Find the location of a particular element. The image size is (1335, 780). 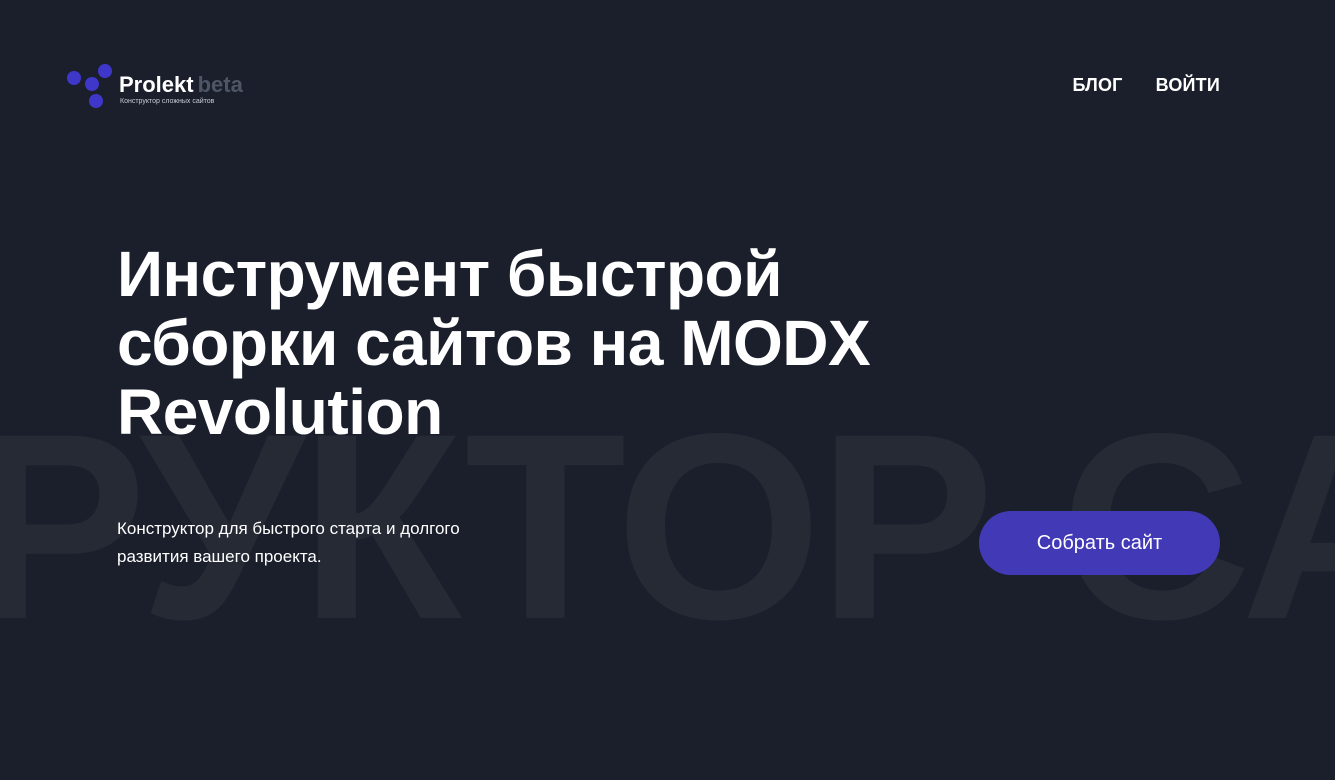

dots-logo-icon is located at coordinates (89, 86).